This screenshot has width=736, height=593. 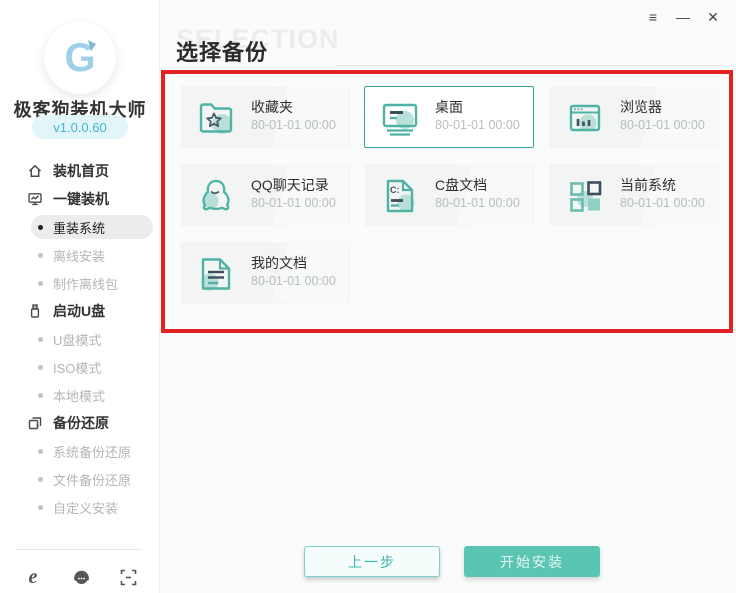 What do you see at coordinates (461, 185) in the screenshot?
I see `card-title: C盘文档` at bounding box center [461, 185].